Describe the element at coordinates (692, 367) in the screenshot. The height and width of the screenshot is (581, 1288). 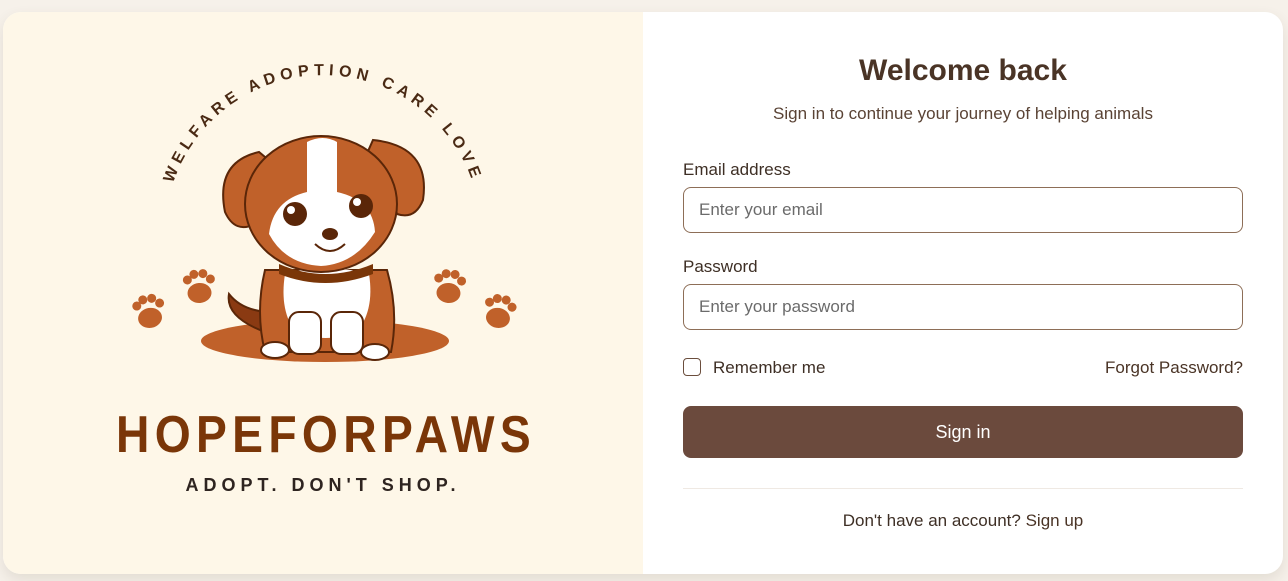
I see `remember-checkbox` at that location.